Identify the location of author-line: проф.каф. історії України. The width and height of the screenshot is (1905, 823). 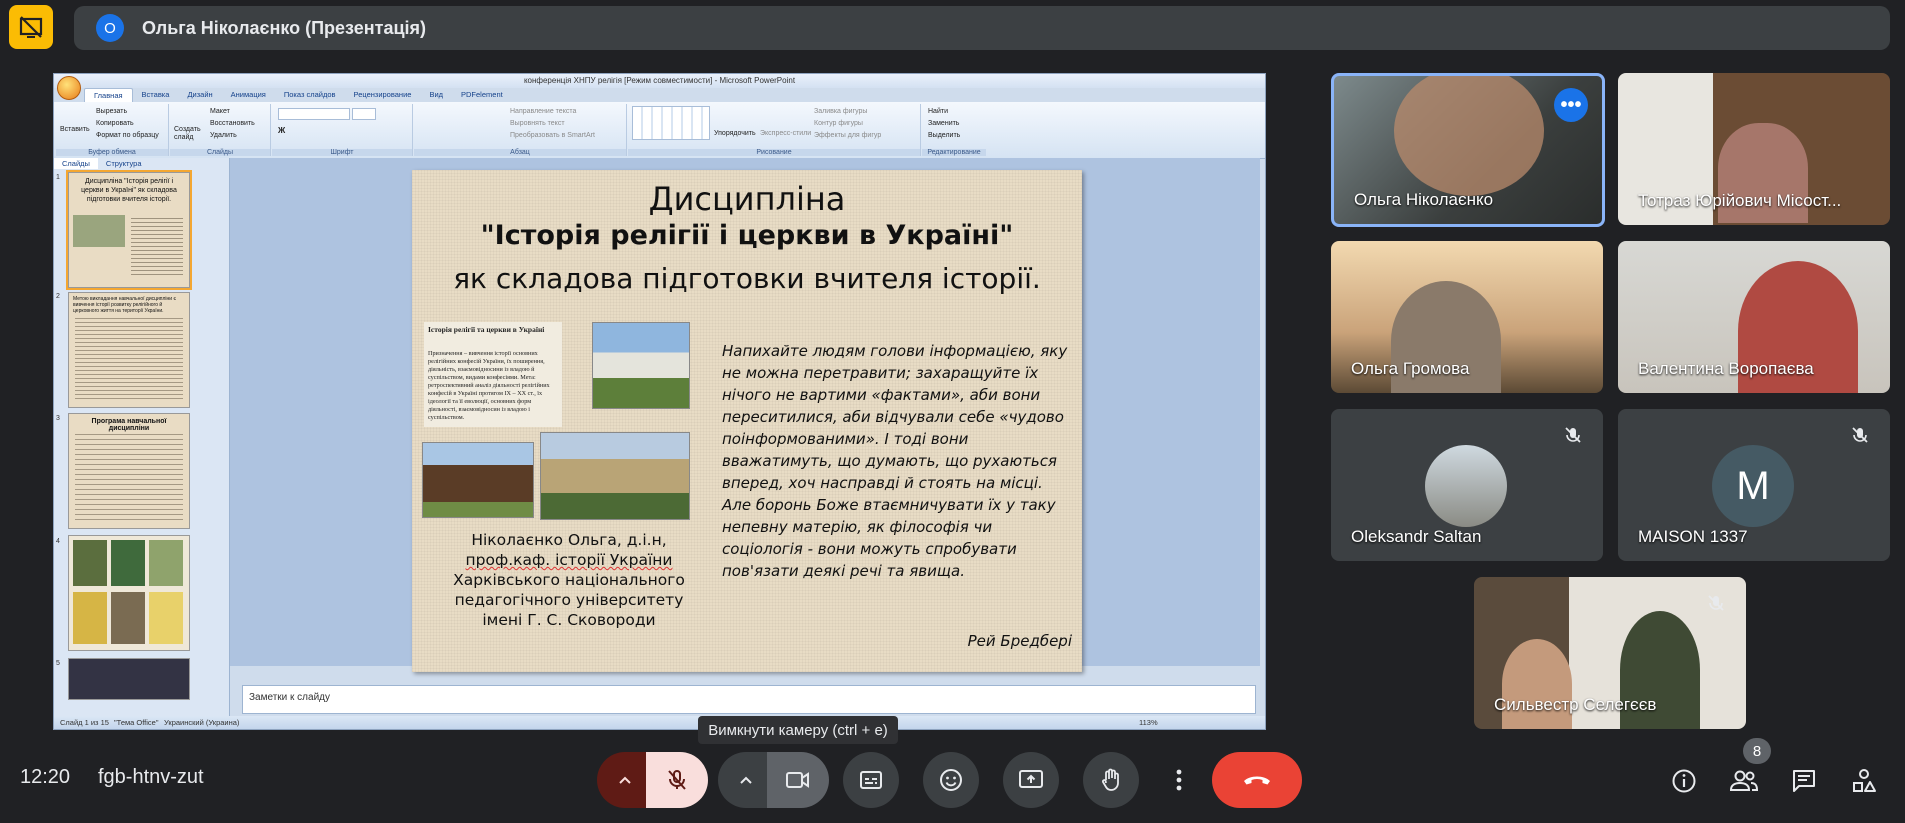
(569, 560).